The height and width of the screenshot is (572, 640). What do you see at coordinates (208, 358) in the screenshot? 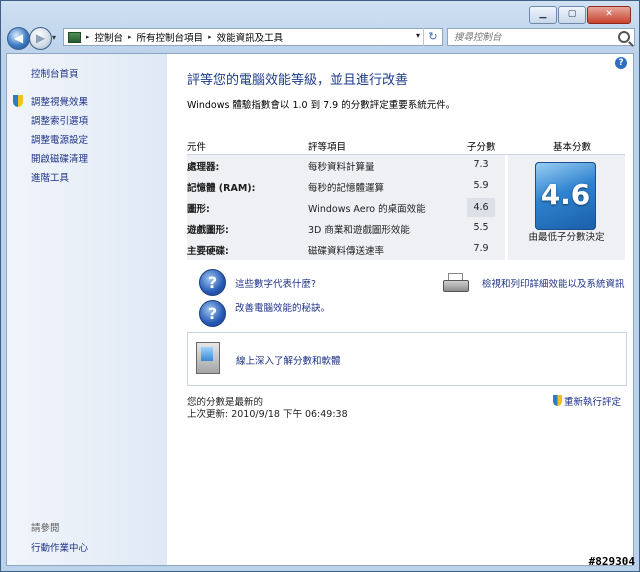
I see `software-box-icon` at bounding box center [208, 358].